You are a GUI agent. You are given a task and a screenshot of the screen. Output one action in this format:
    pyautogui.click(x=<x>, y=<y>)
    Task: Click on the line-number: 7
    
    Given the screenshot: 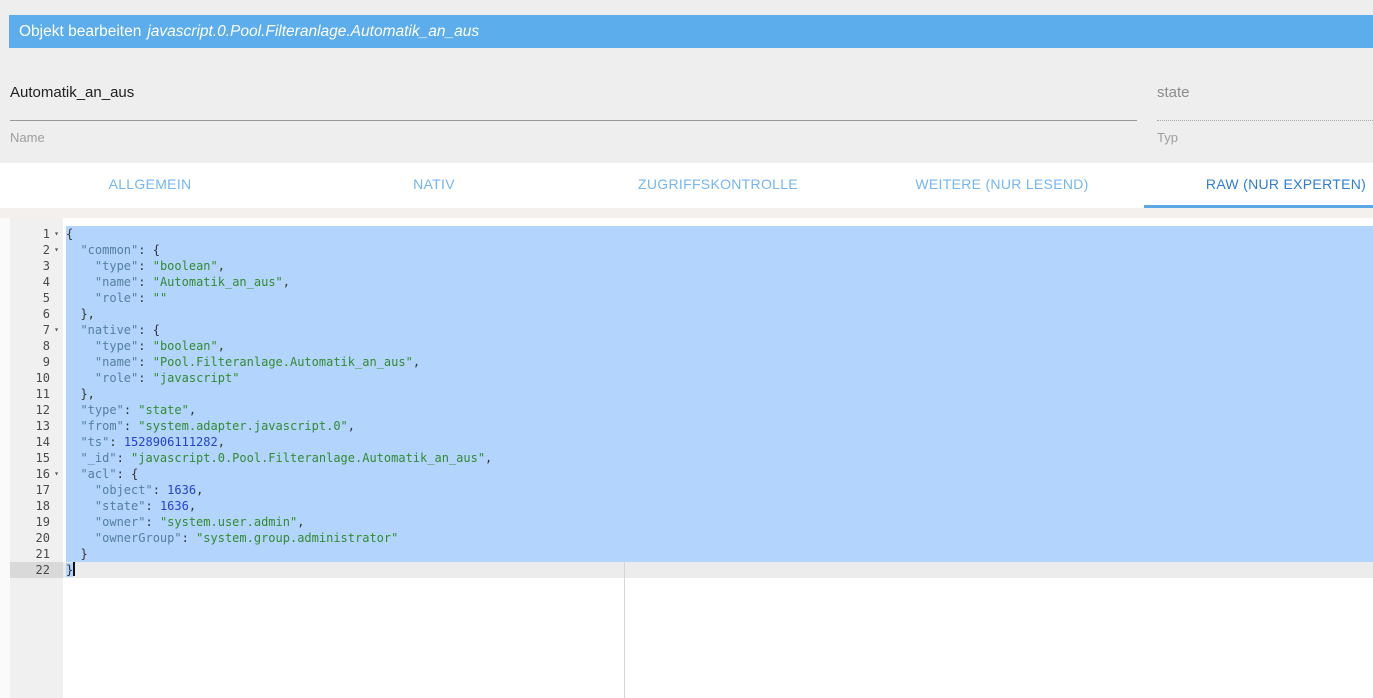 What is the action you would take?
    pyautogui.click(x=46, y=330)
    